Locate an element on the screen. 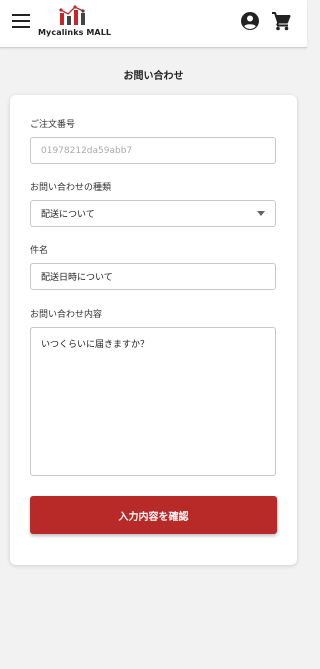 This screenshot has width=320, height=669. cart-button is located at coordinates (281, 21).